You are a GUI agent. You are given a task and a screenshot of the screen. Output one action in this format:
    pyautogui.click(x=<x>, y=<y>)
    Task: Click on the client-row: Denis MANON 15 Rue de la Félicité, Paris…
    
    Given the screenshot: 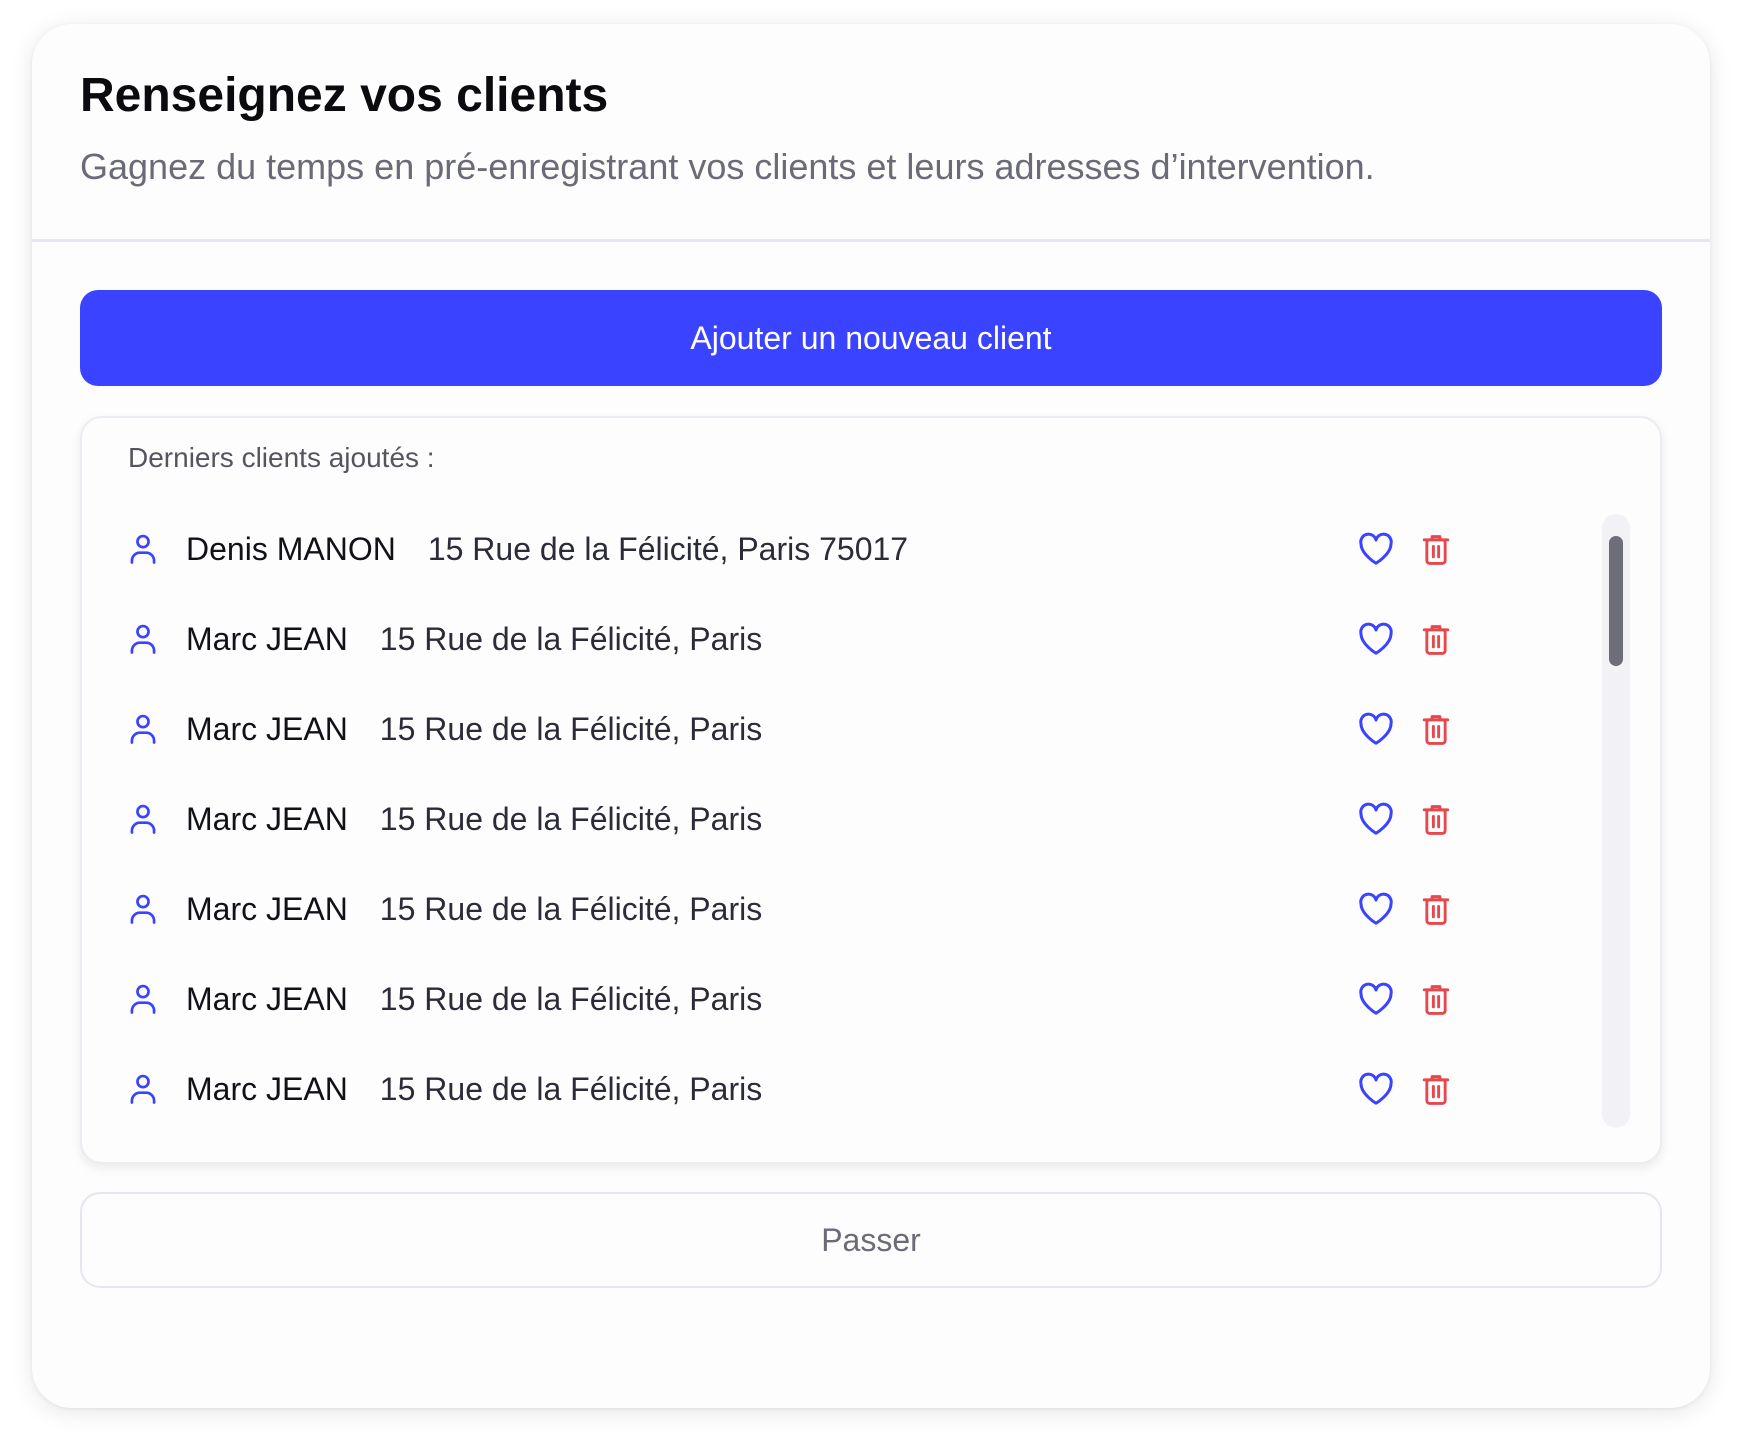 What is the action you would take?
    pyautogui.click(x=791, y=549)
    